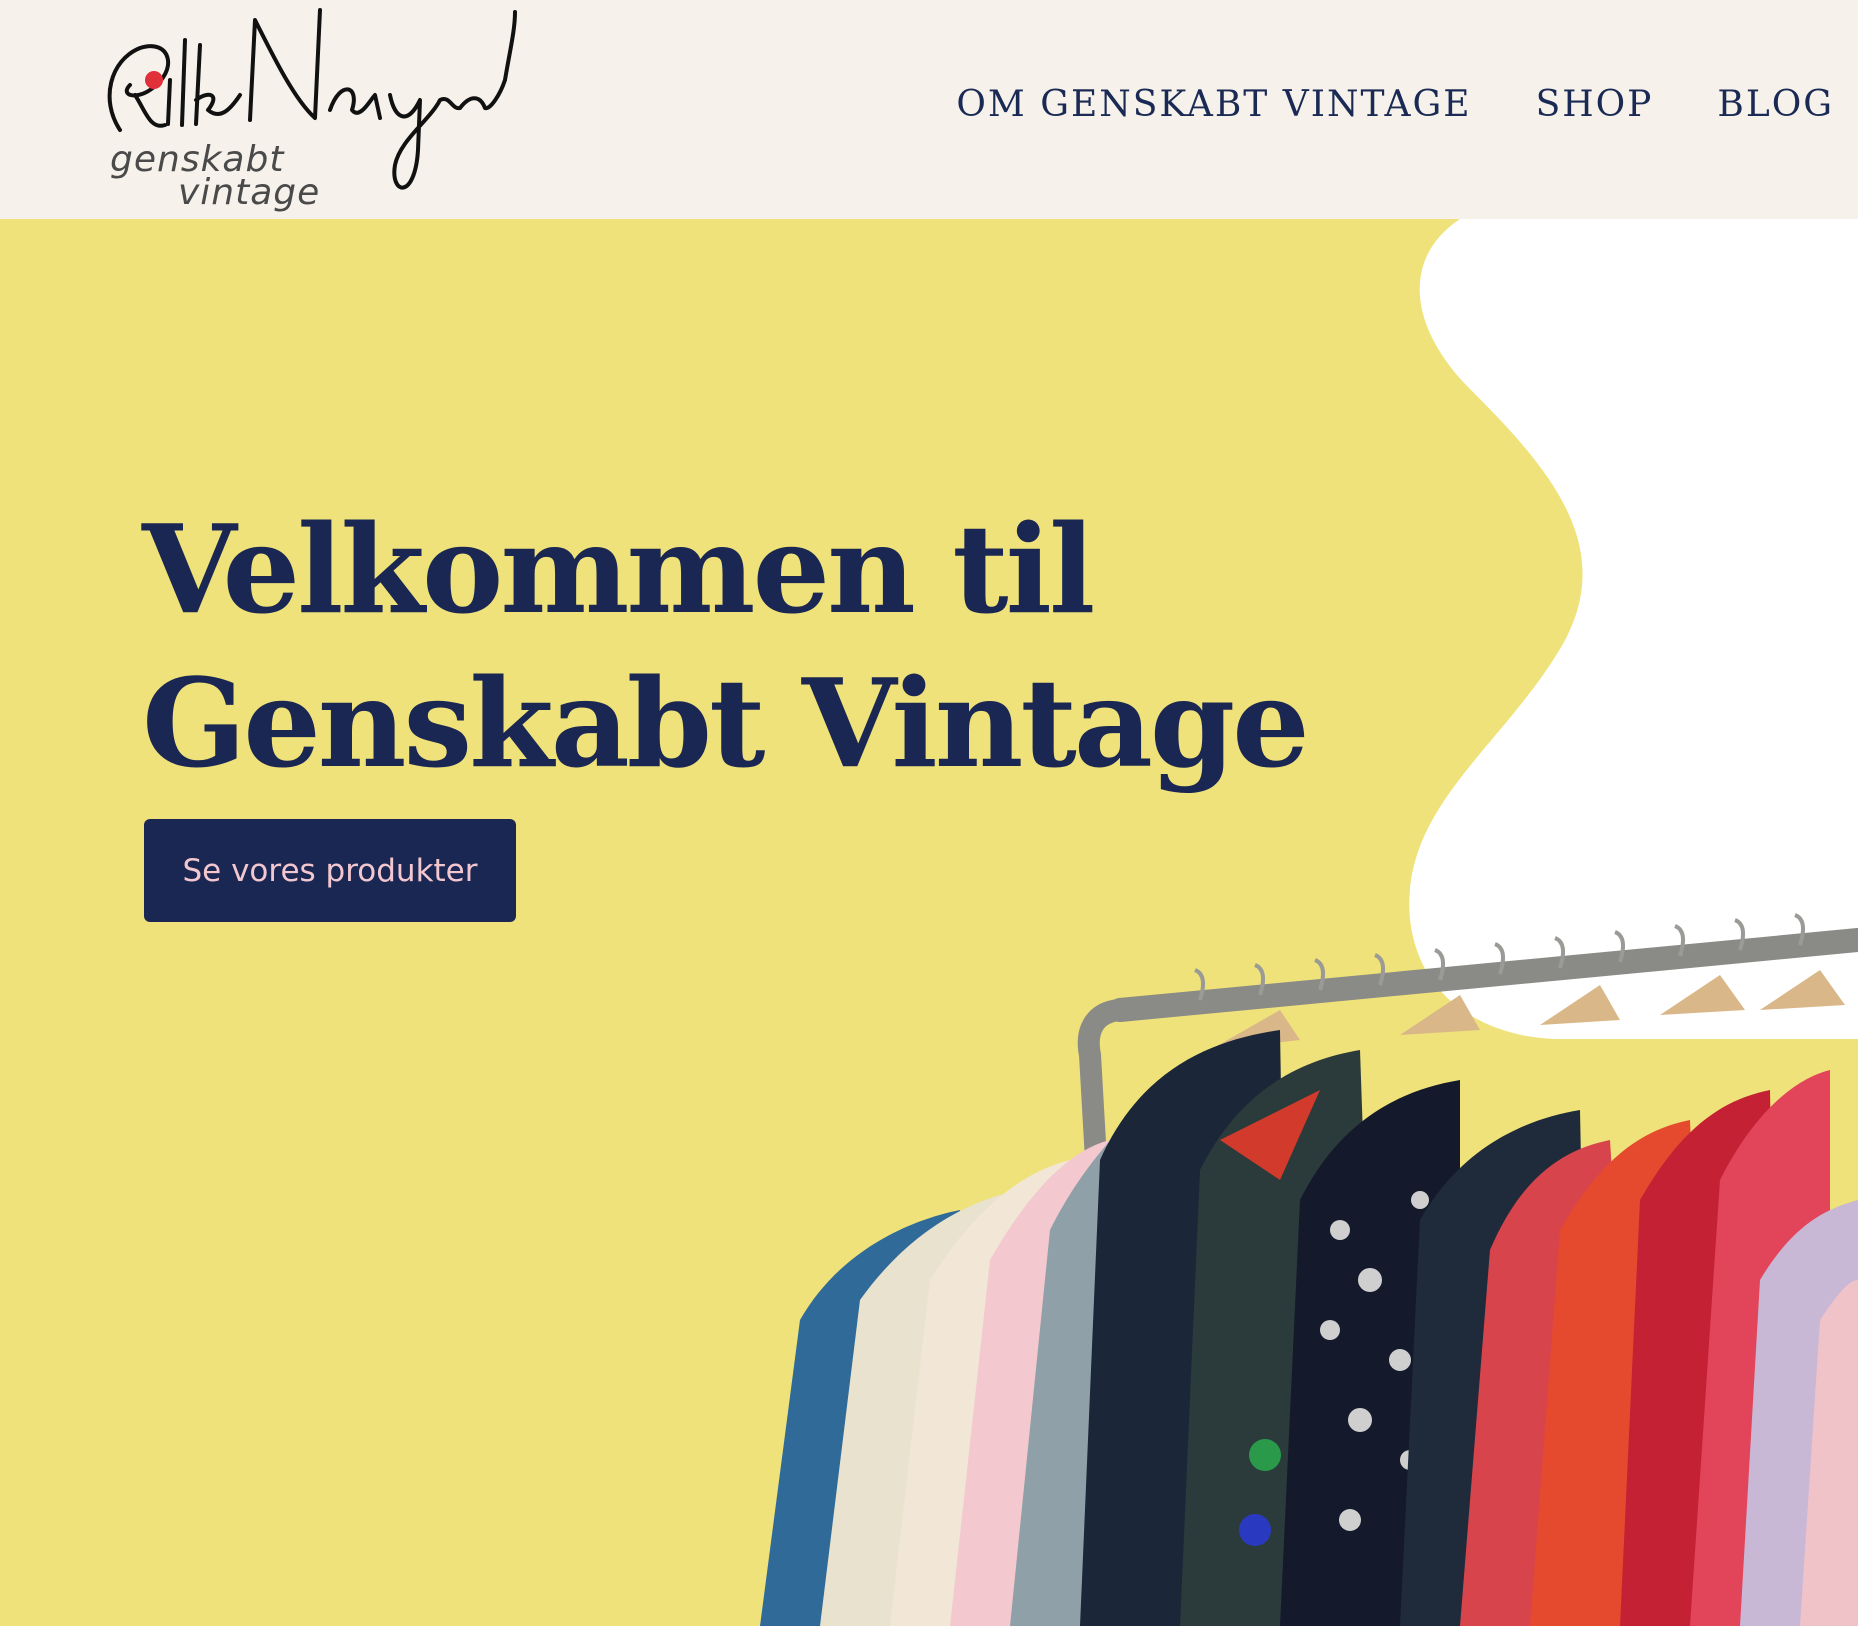 This screenshot has height=1626, width=1858. What do you see at coordinates (1595, 104) in the screenshot?
I see `nav-item-shop: SHOP` at bounding box center [1595, 104].